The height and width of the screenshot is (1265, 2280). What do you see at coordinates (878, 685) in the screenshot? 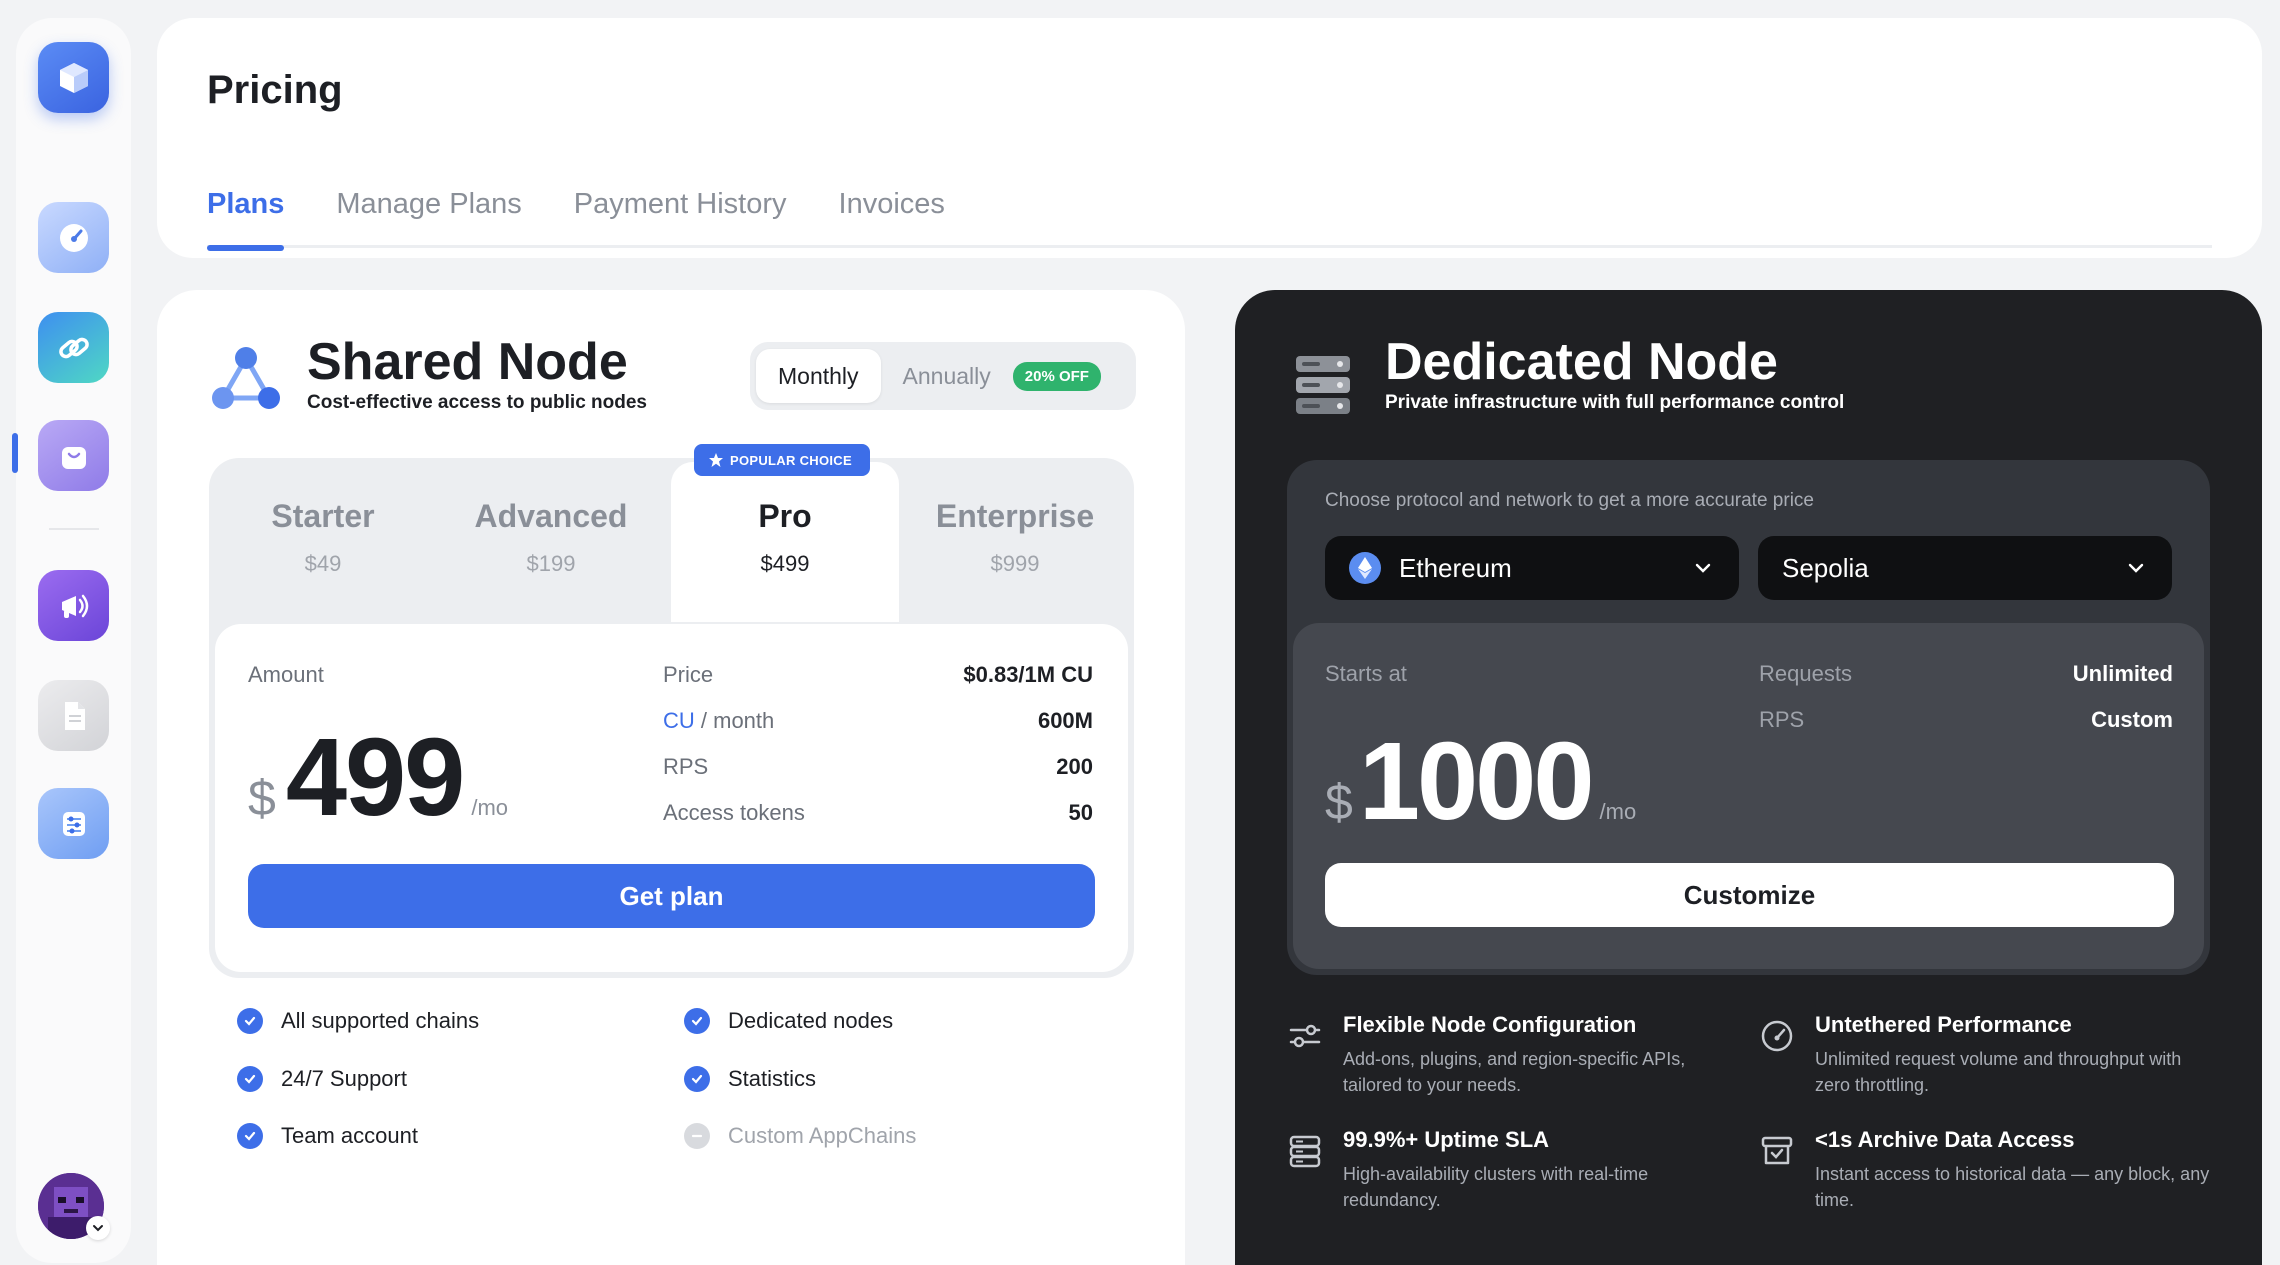
I see `spec-row-price: Price $0.83/1M CU` at bounding box center [878, 685].